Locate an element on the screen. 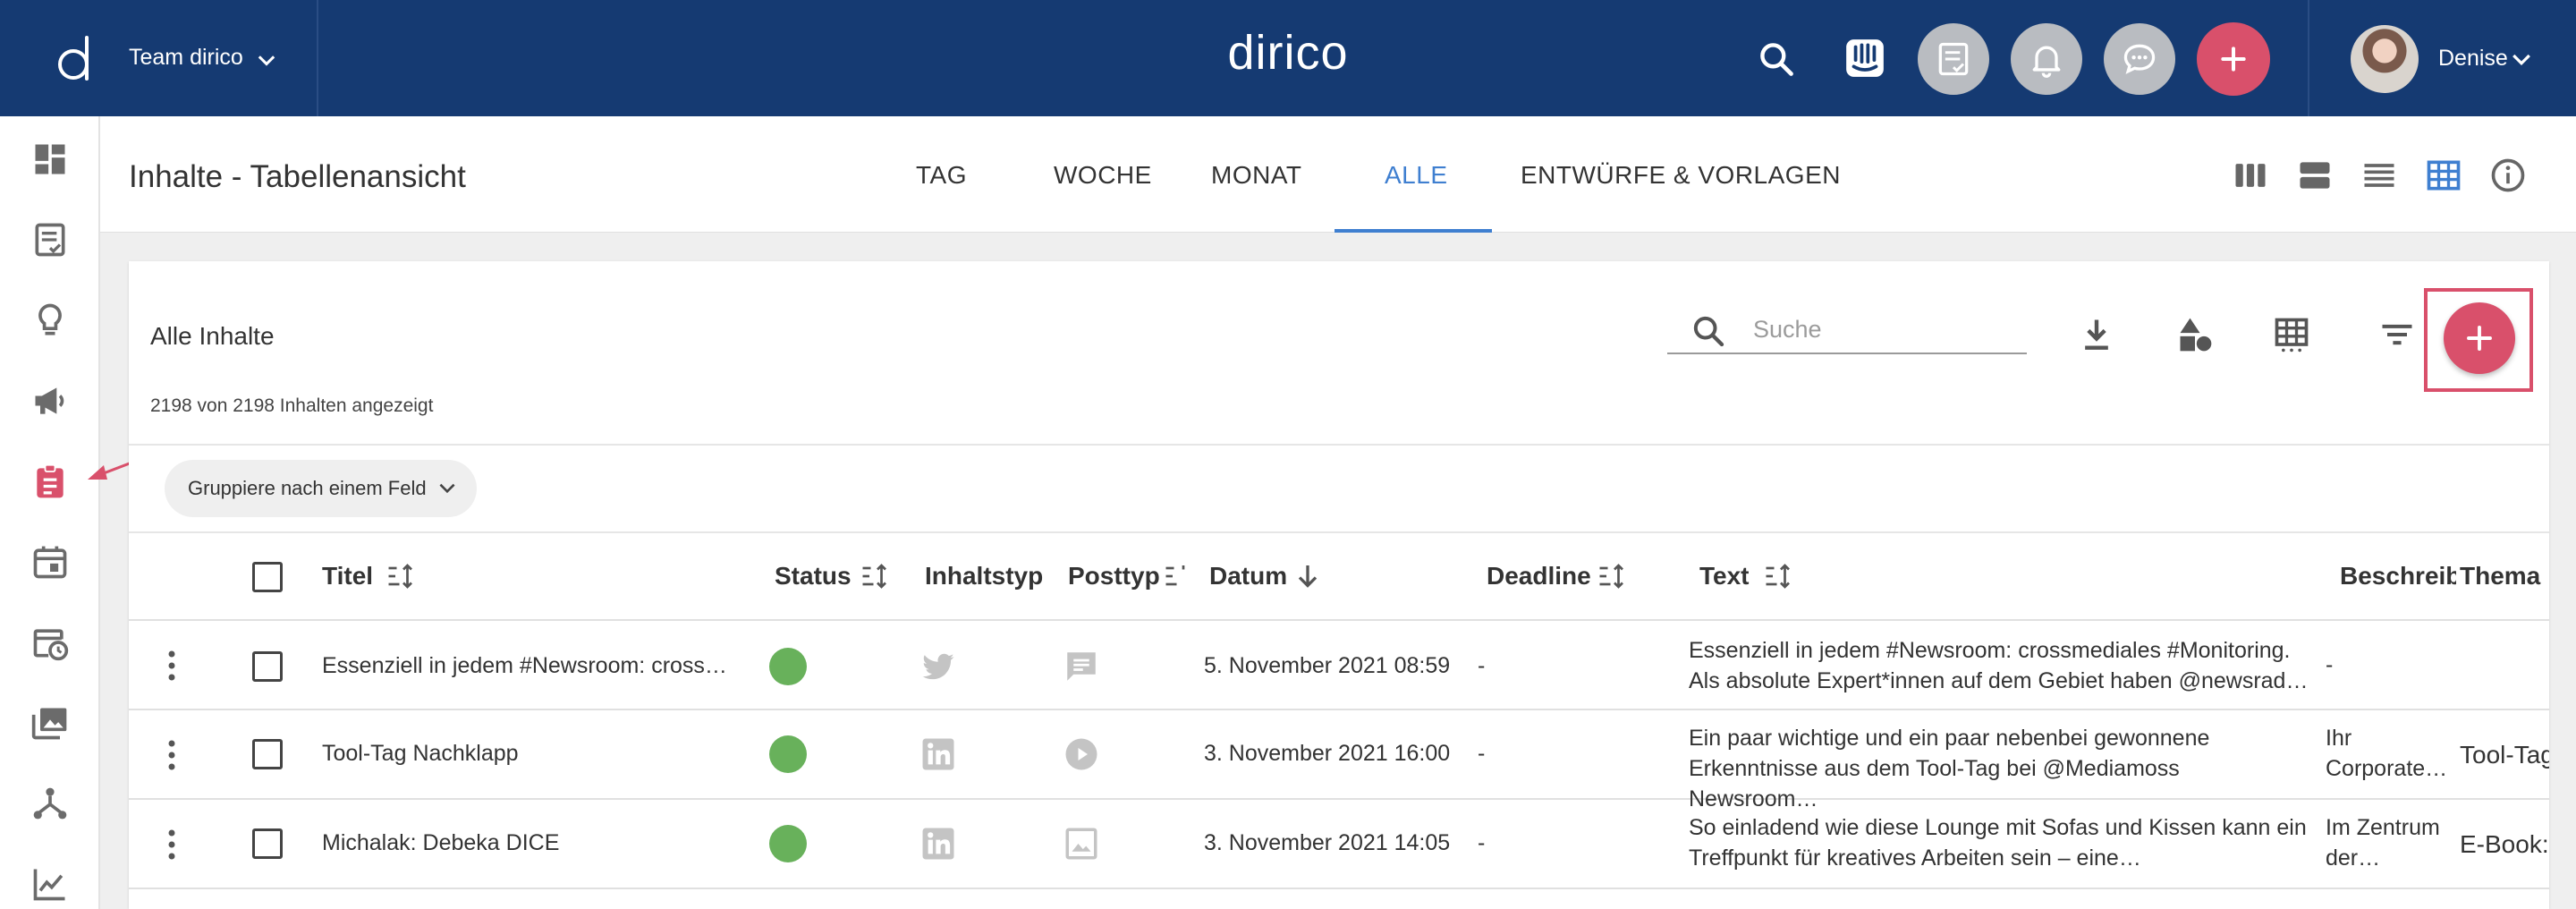 The image size is (2576, 909). calendar-clock-icon is located at coordinates (50, 642).